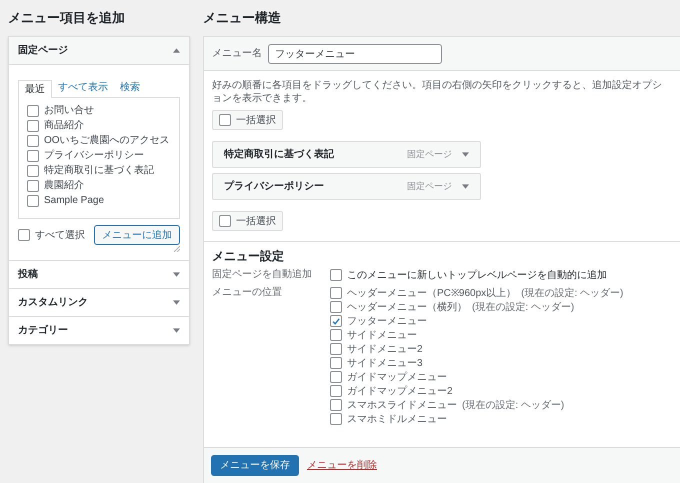 The height and width of the screenshot is (483, 680). I want to click on accordion-header: カスタムリンク, so click(99, 302).